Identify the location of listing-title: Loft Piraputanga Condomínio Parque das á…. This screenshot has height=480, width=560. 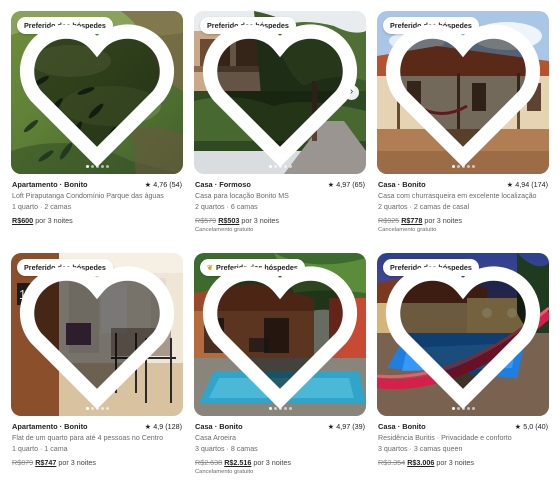
(88, 196).